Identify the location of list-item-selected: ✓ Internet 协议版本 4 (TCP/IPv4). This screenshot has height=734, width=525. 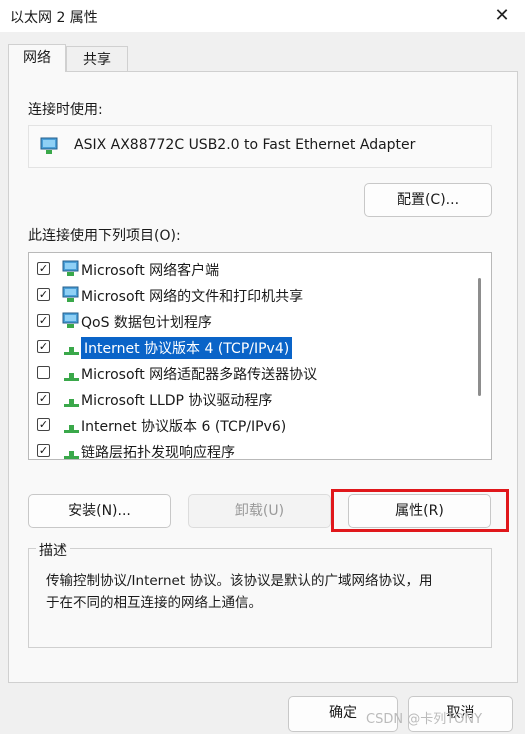
(253, 347).